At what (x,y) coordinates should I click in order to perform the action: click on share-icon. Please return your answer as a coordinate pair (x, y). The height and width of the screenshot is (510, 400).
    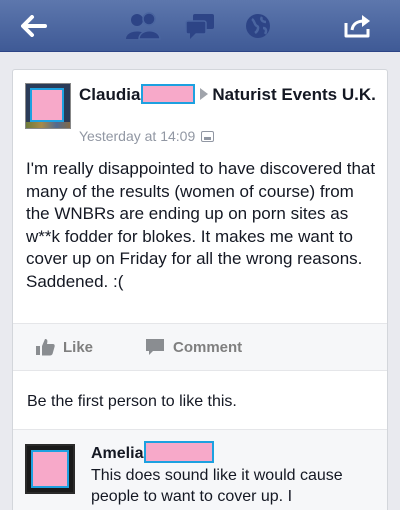
    Looking at the image, I should click on (357, 26).